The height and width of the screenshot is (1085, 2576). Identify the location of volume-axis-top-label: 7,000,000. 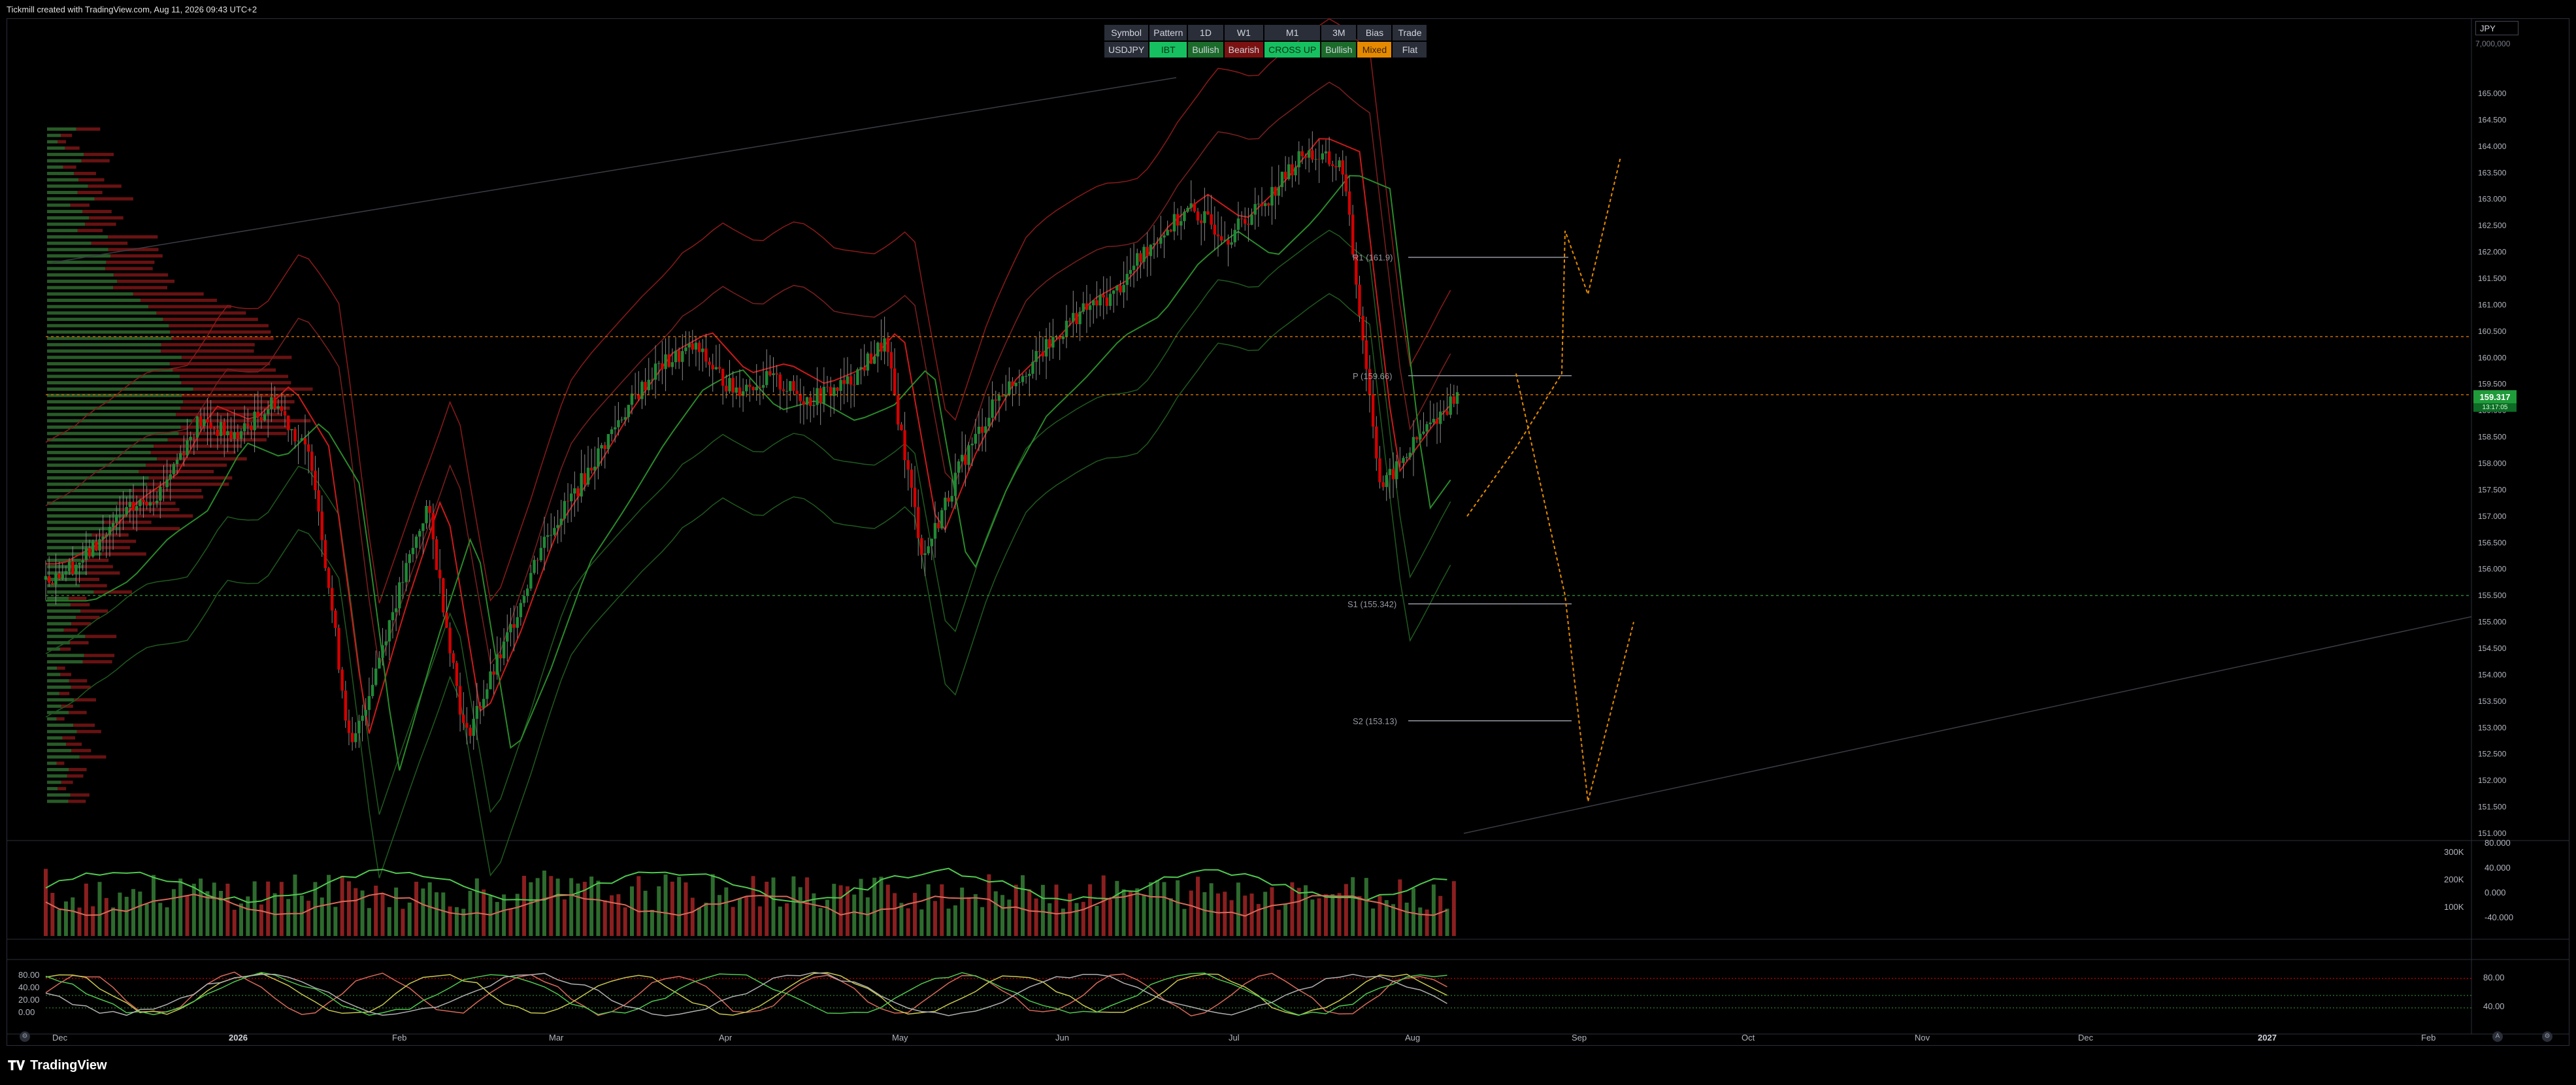
(2493, 43).